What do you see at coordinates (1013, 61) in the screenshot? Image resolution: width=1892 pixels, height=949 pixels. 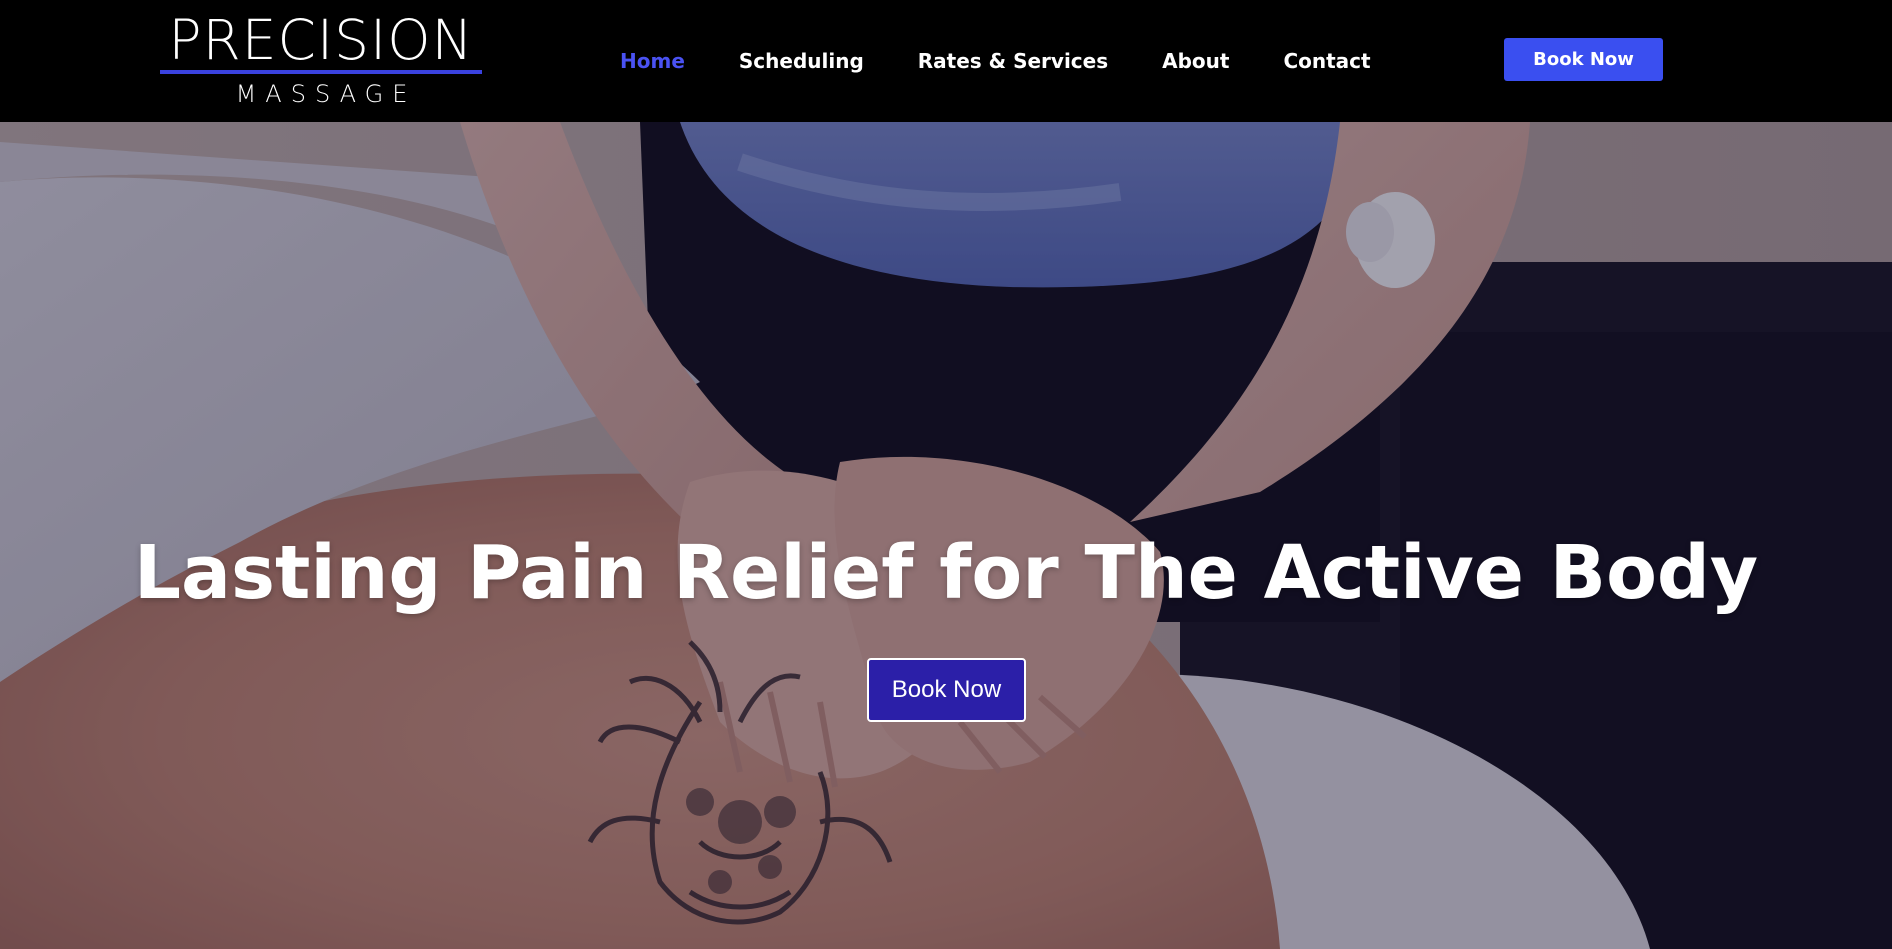 I see `nav-rates-services: Rates & Services` at bounding box center [1013, 61].